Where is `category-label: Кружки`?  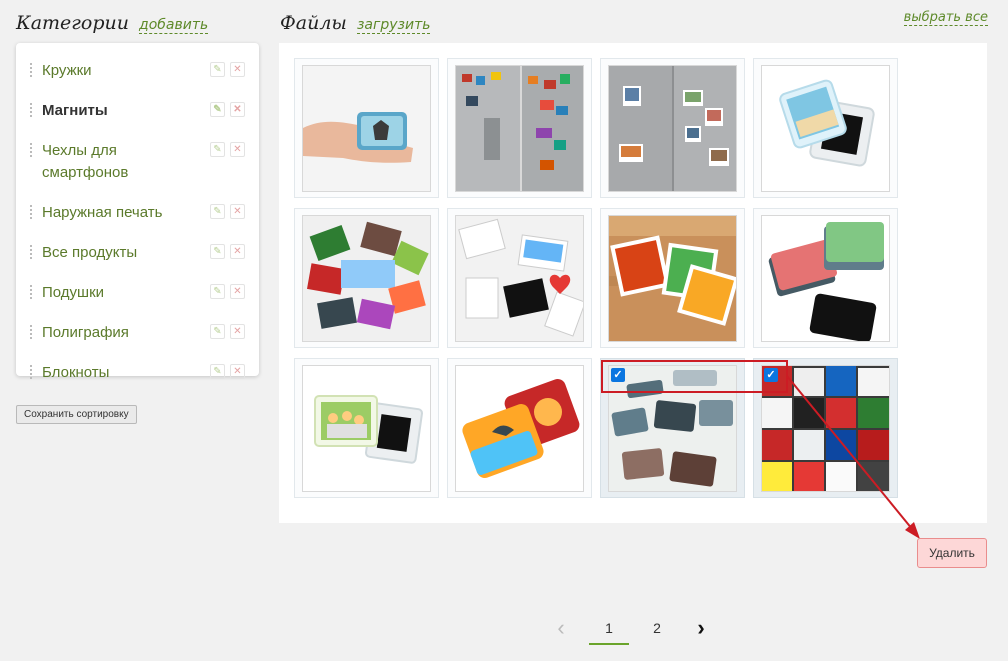 category-label: Кружки is located at coordinates (67, 70).